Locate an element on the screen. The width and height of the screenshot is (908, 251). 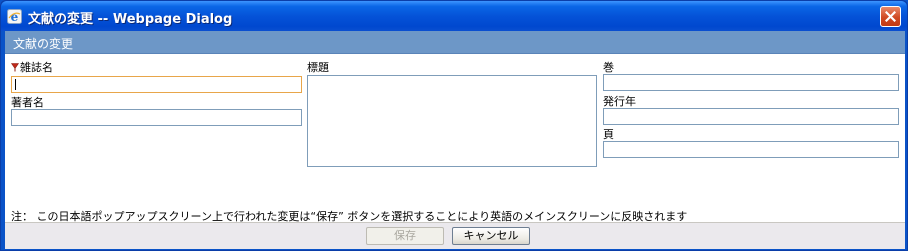
close-button is located at coordinates (890, 16).